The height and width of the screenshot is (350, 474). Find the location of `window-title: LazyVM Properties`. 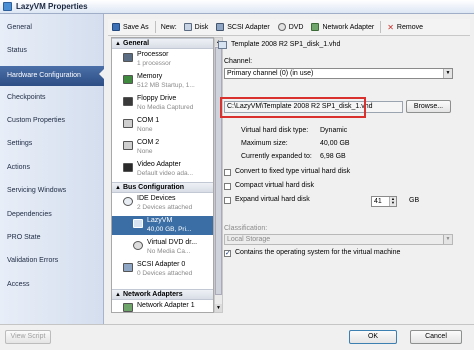

window-title: LazyVM Properties is located at coordinates (52, 6).